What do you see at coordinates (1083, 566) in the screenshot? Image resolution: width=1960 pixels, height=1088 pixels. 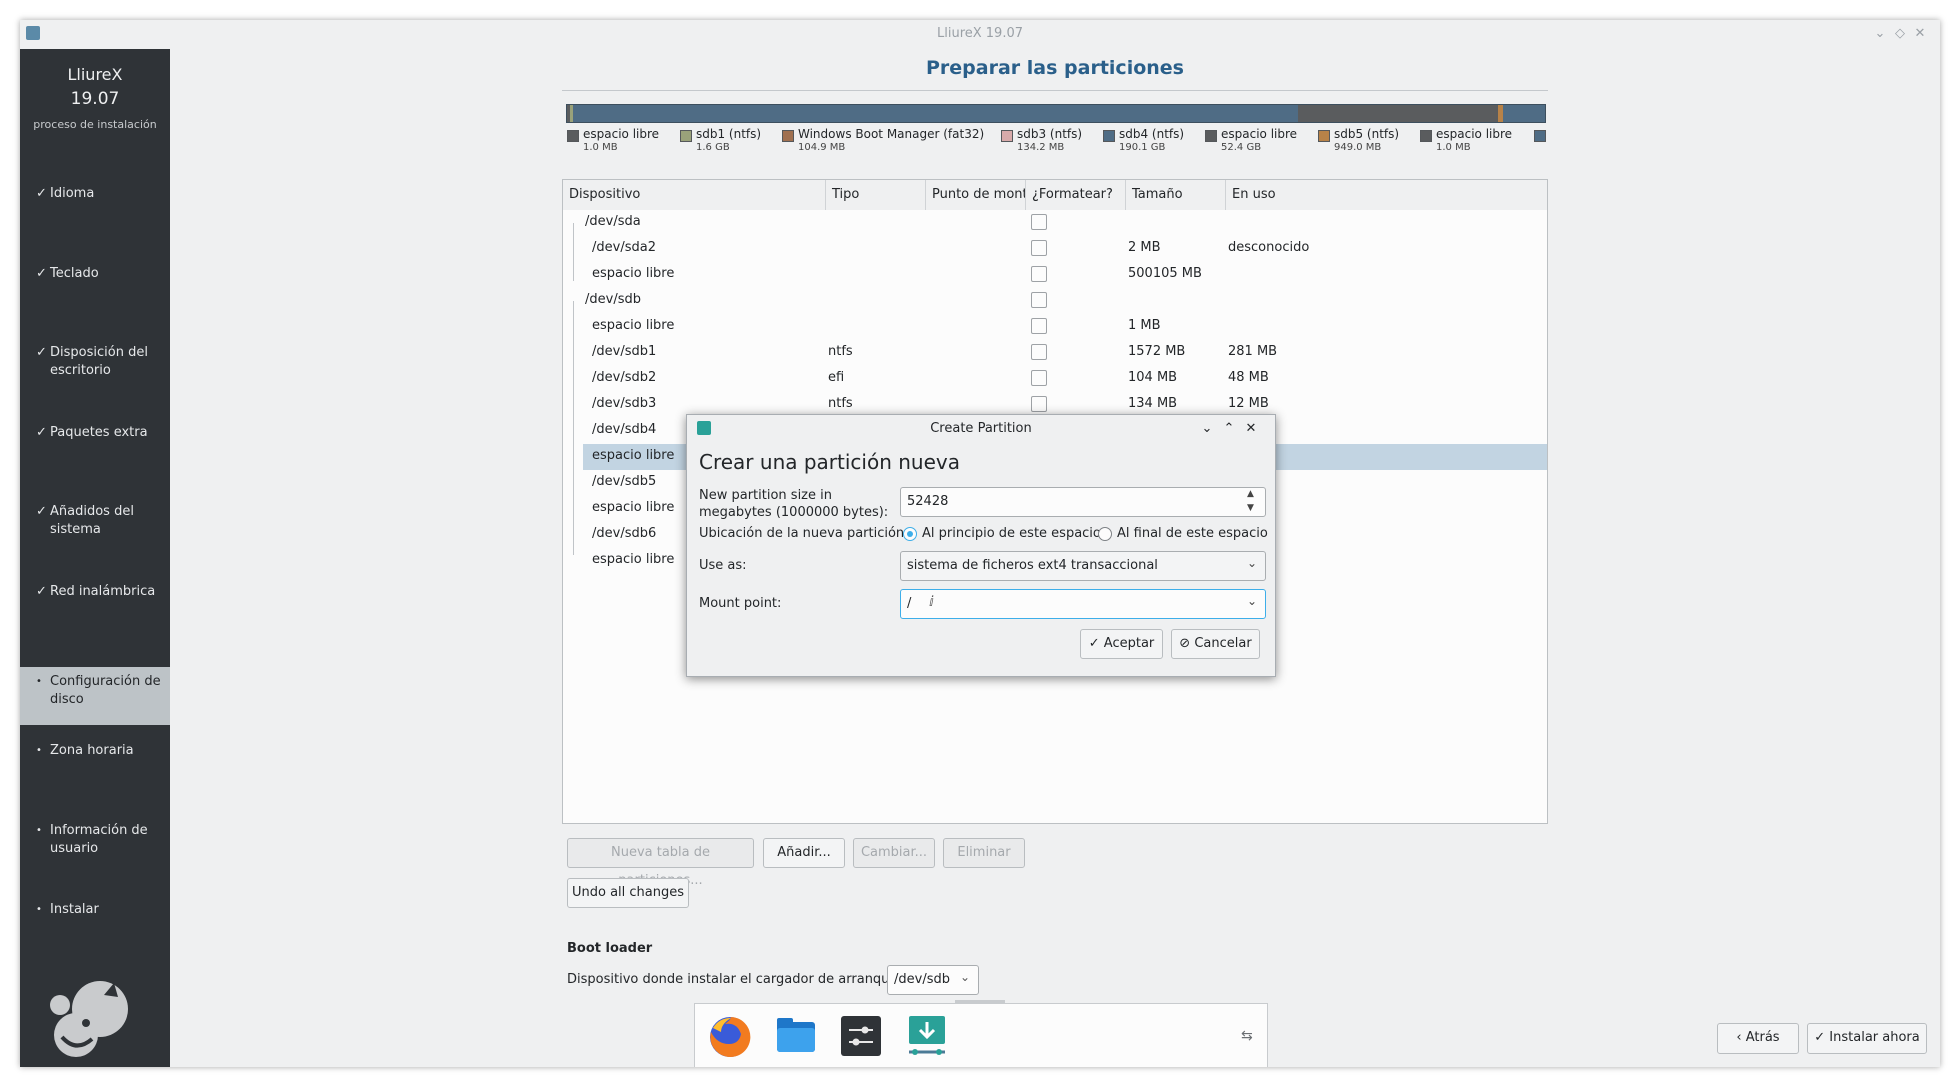 I see `use-as-select: sistema de ficheros ext4 transaccional ⌄` at bounding box center [1083, 566].